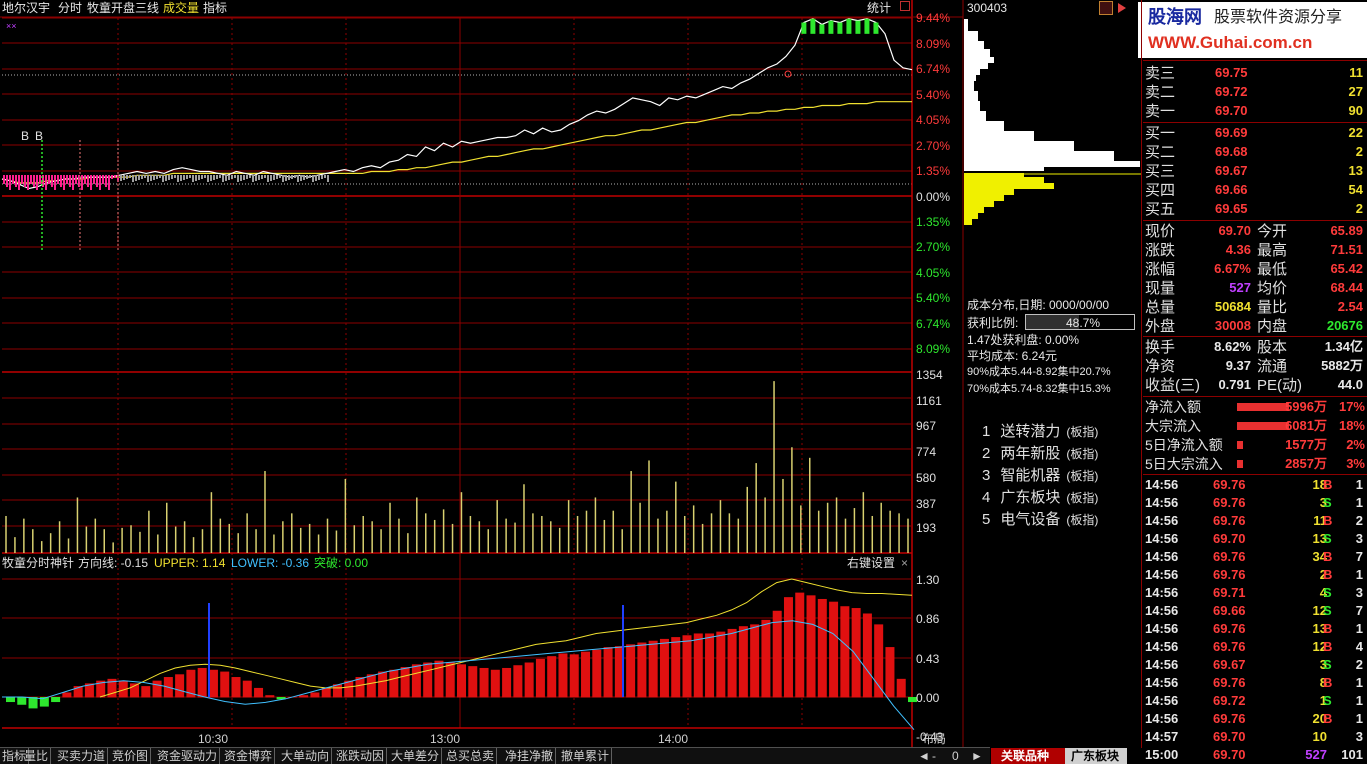 This screenshot has width=1367, height=764. Describe the element at coordinates (1255, 73) in the screenshot. I see `ask-row: 卖三 69.75 11` at that location.